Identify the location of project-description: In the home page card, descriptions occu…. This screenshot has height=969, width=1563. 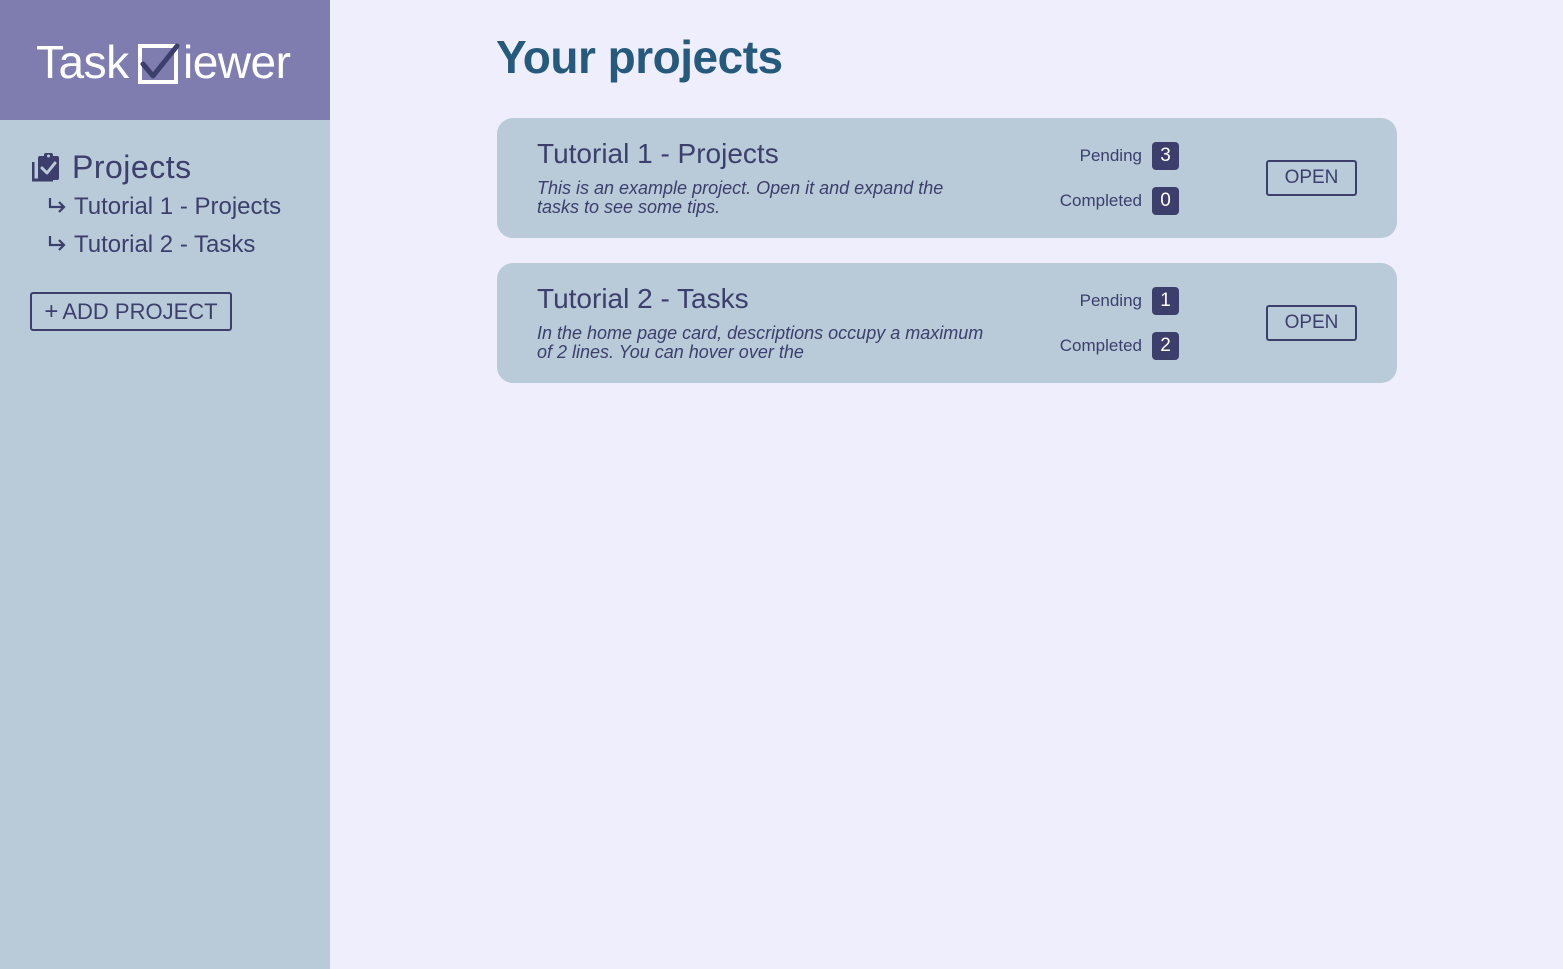
(760, 343).